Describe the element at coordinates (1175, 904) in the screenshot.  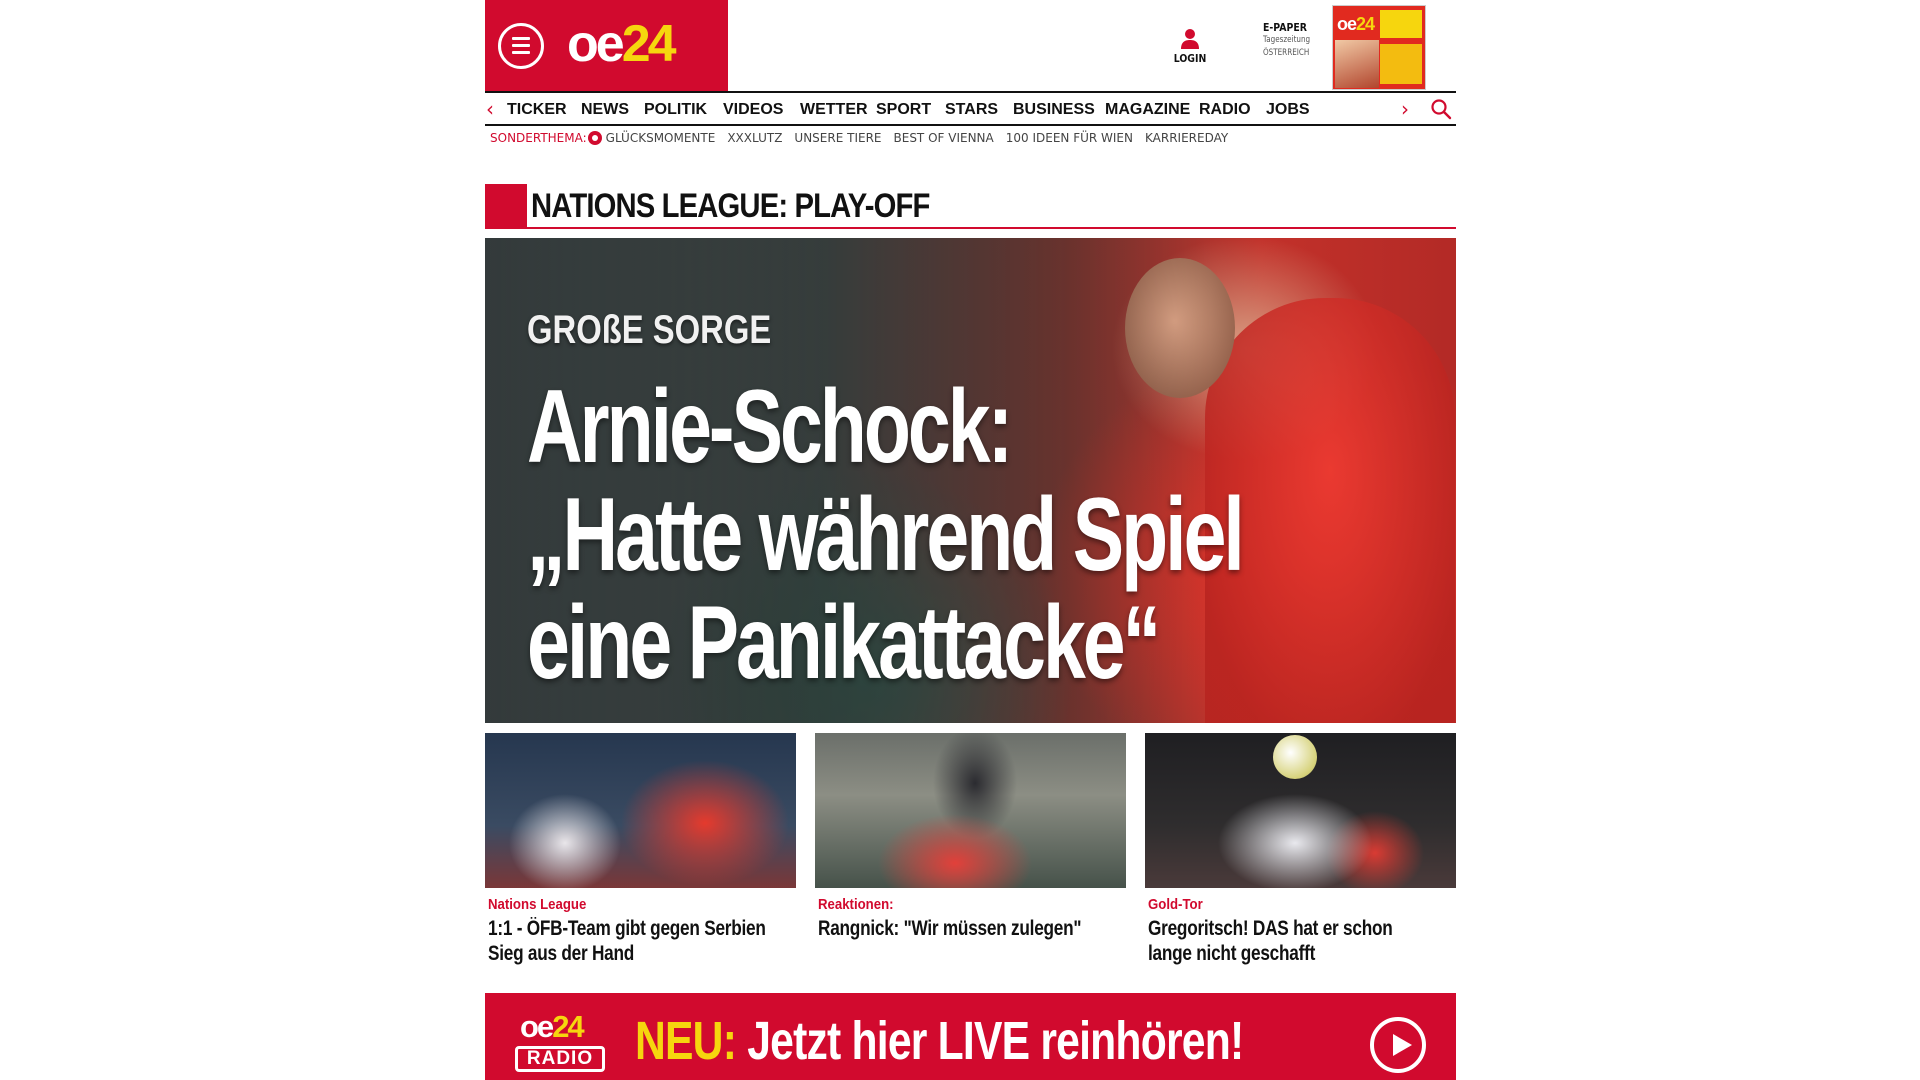
I see `teaser-kicker: Gold-Tor` at that location.